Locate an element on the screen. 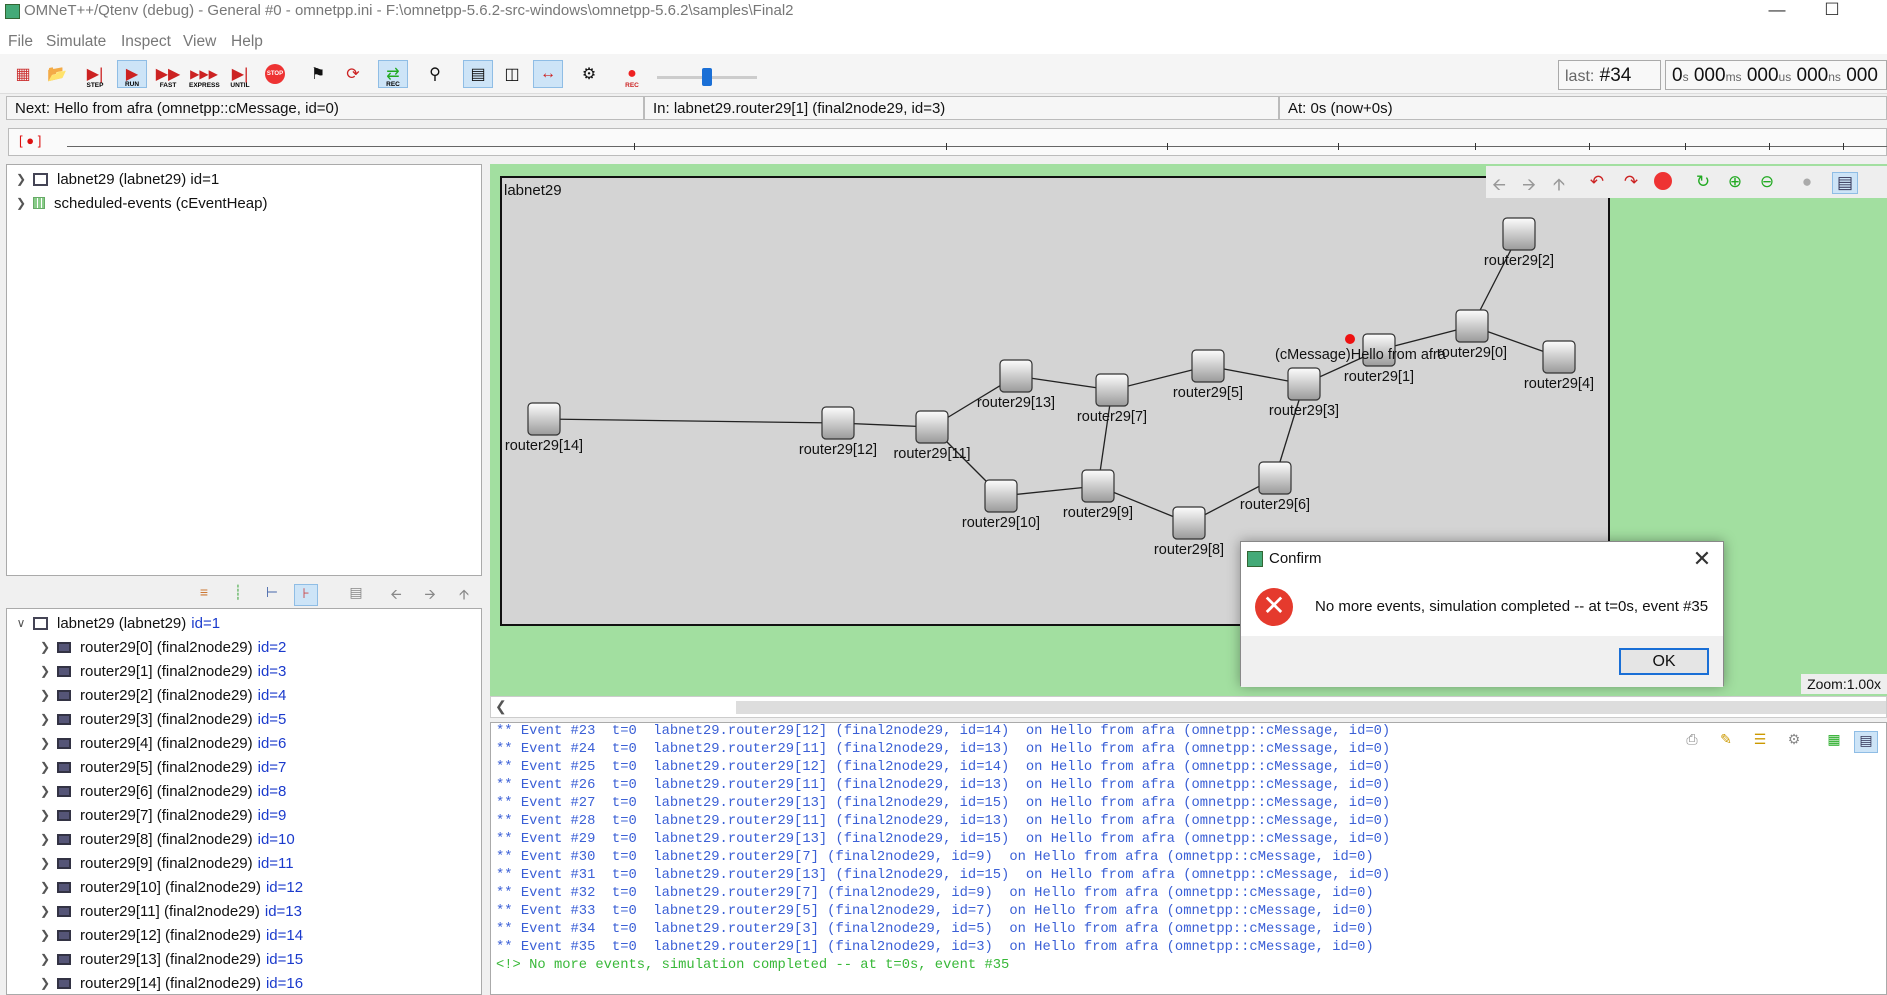 Image resolution: width=1887 pixels, height=995 pixels. messages-view-icon: ▦ is located at coordinates (1834, 742).